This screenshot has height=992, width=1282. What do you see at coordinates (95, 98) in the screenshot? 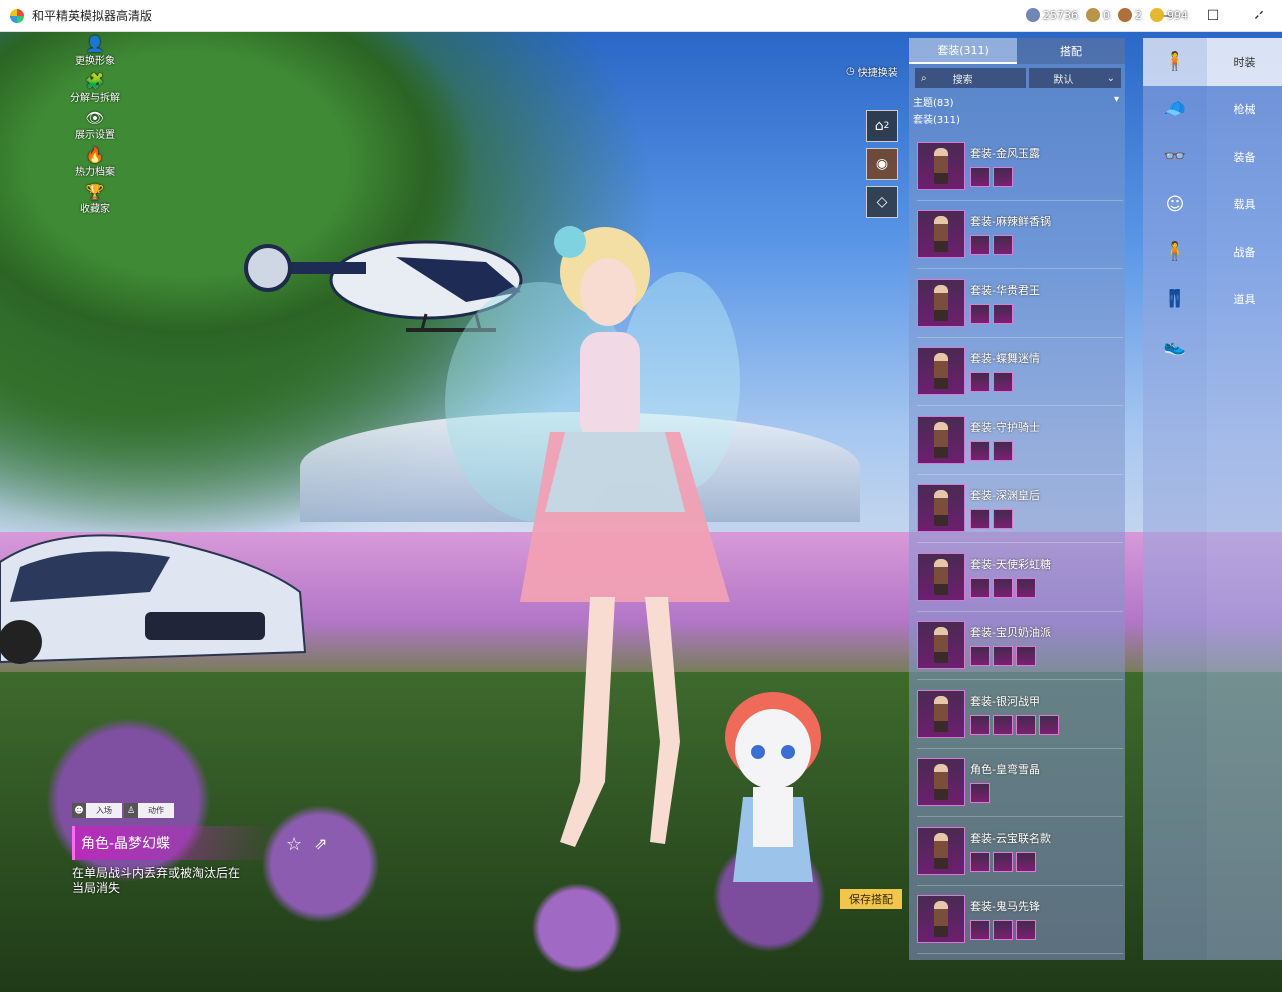
I see `menu-label: 分解与拆解` at bounding box center [95, 98].